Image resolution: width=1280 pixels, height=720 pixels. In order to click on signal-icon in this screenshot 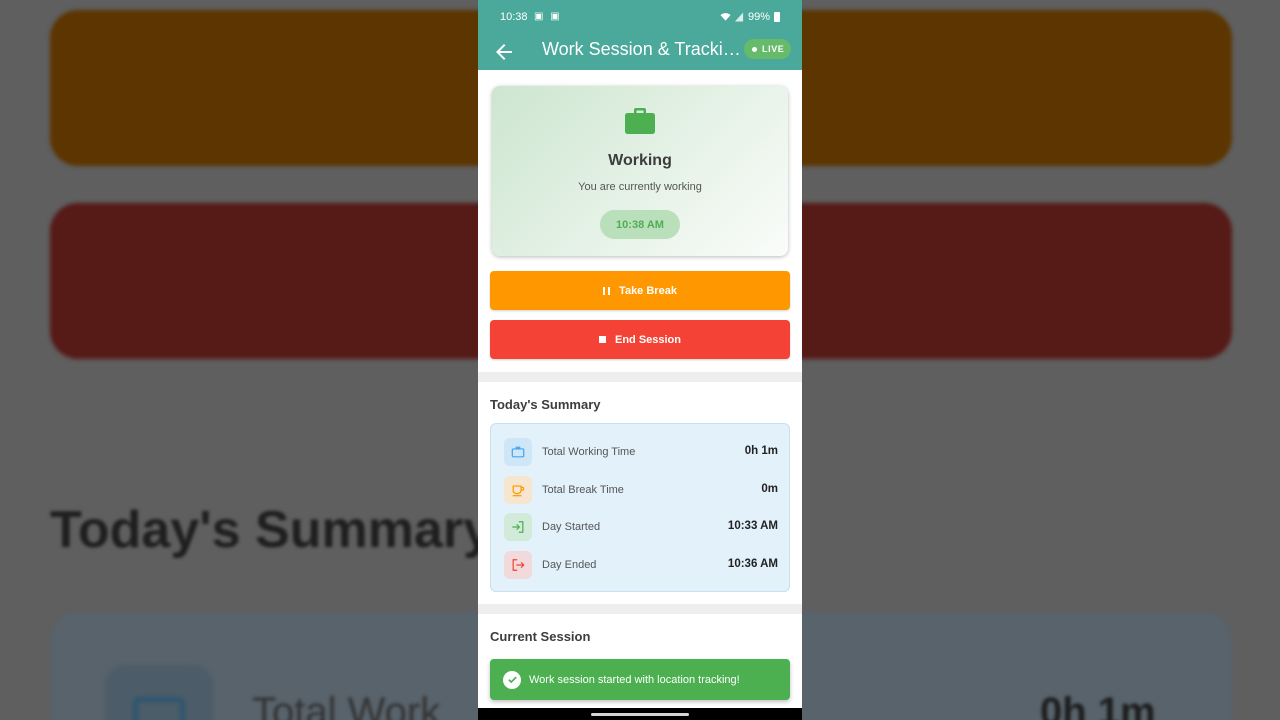, I will do `click(739, 17)`.